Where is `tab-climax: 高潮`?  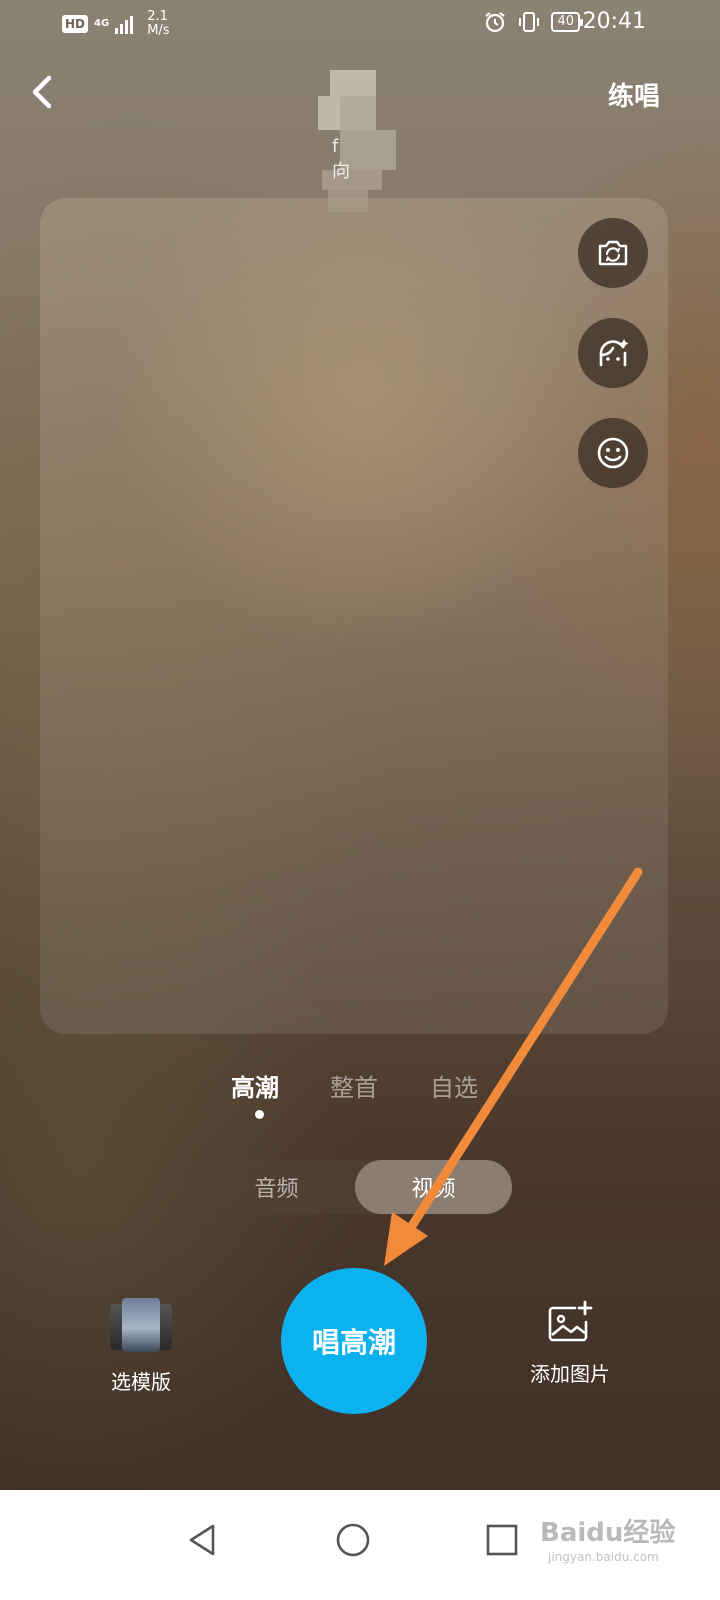
tab-climax: 高潮 is located at coordinates (255, 1085).